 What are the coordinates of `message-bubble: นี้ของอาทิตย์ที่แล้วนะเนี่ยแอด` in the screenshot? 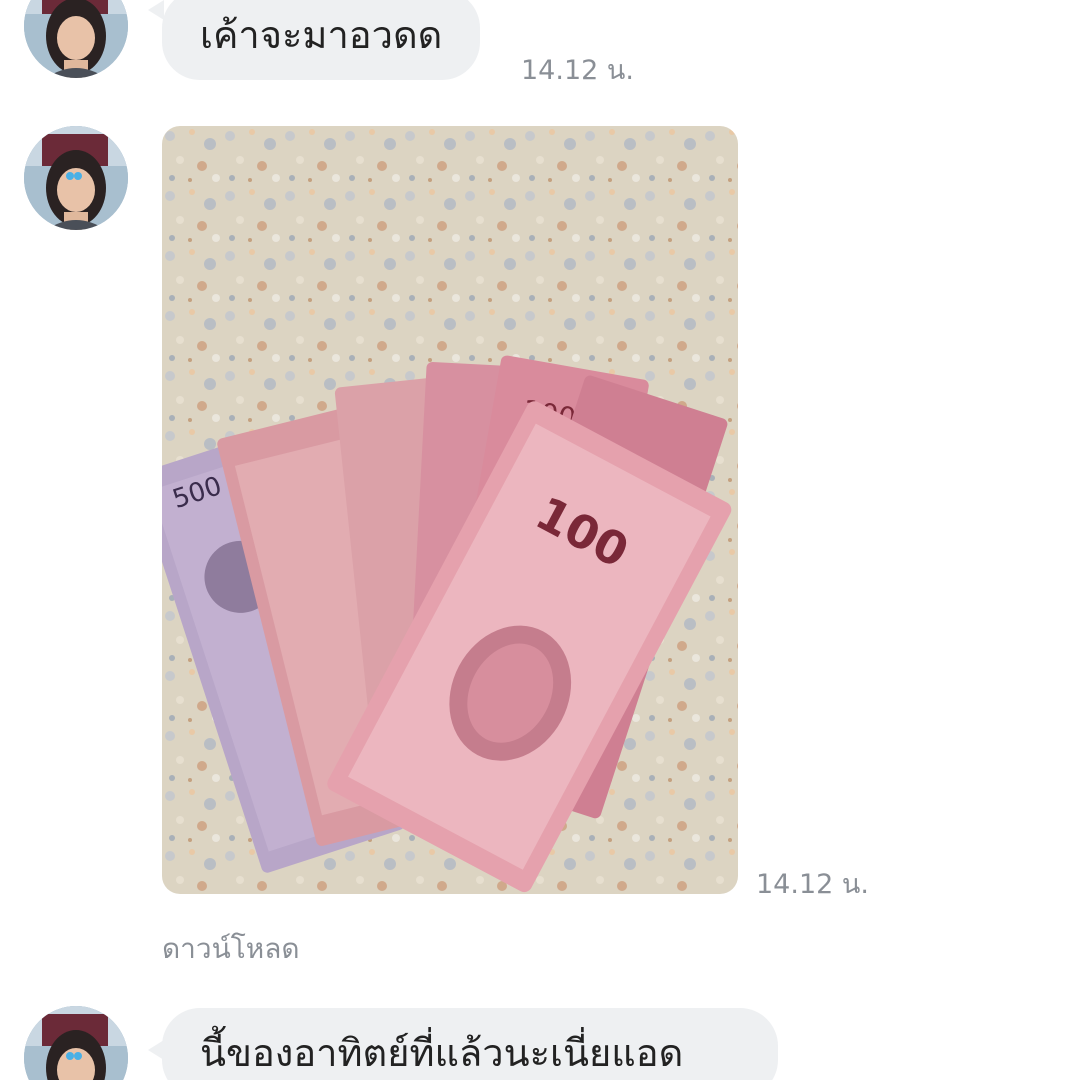 It's located at (470, 1044).